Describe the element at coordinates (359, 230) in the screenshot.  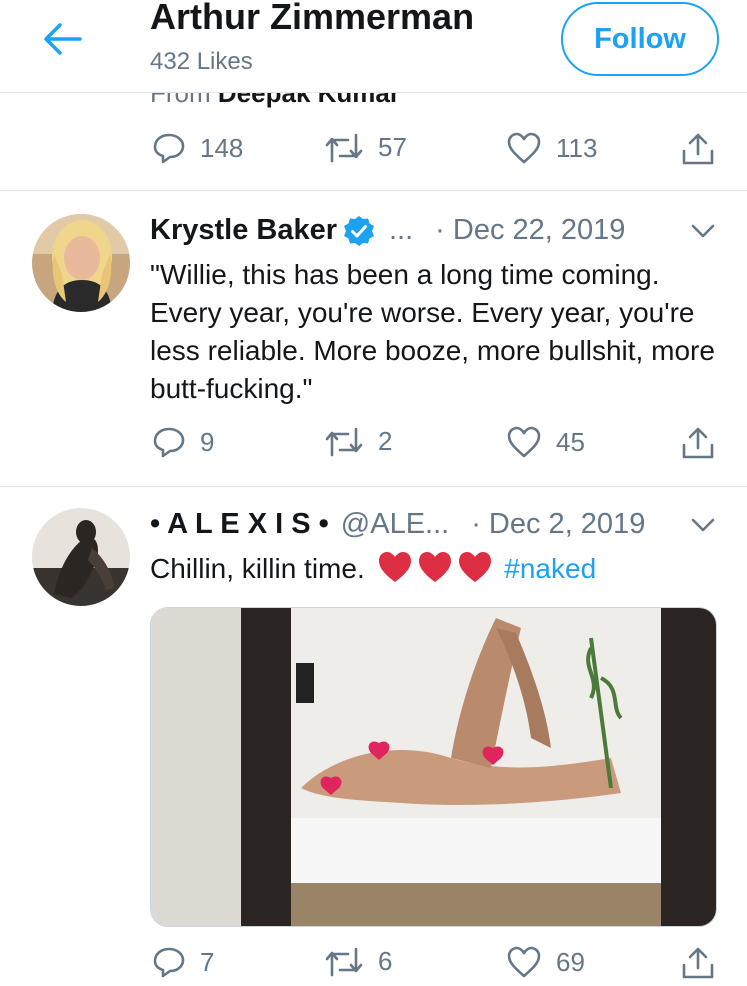
I see `verified-badge-icon` at that location.